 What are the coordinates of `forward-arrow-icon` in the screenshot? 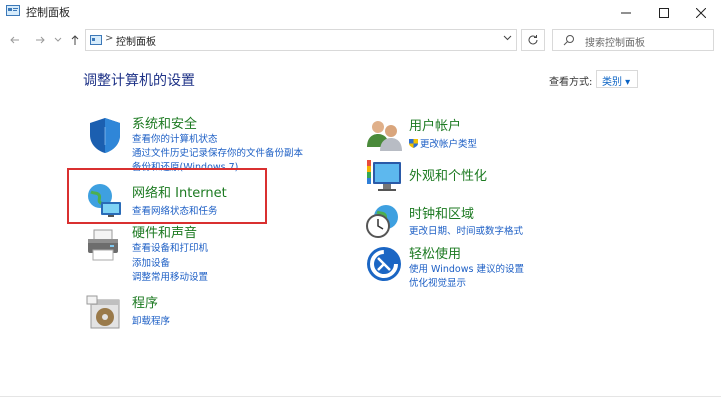 It's located at (40, 40).